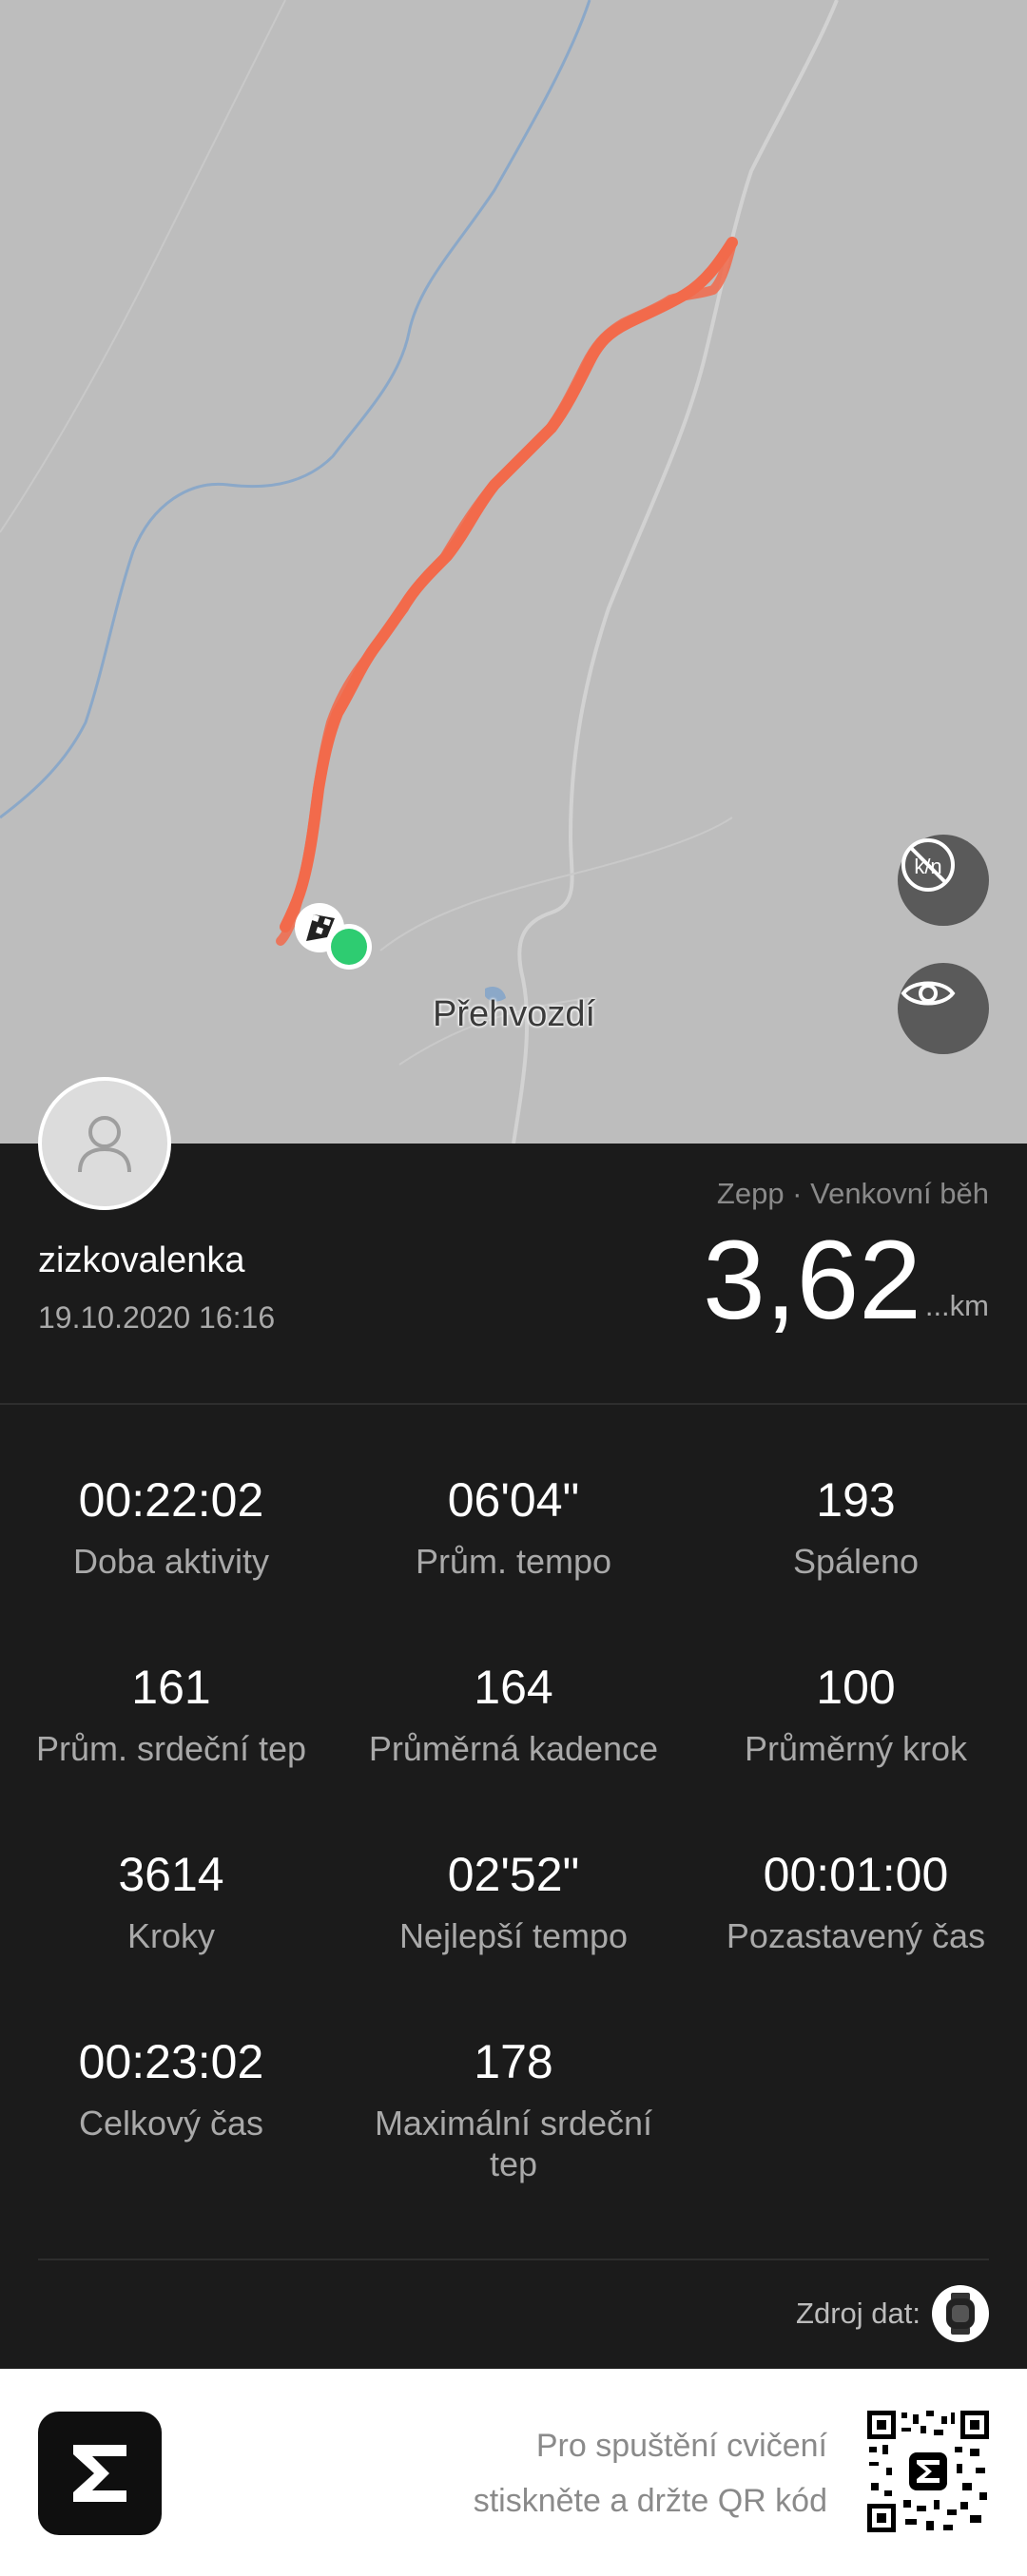 The image size is (1027, 2576). I want to click on stat-label: Celkový čas, so click(171, 2123).